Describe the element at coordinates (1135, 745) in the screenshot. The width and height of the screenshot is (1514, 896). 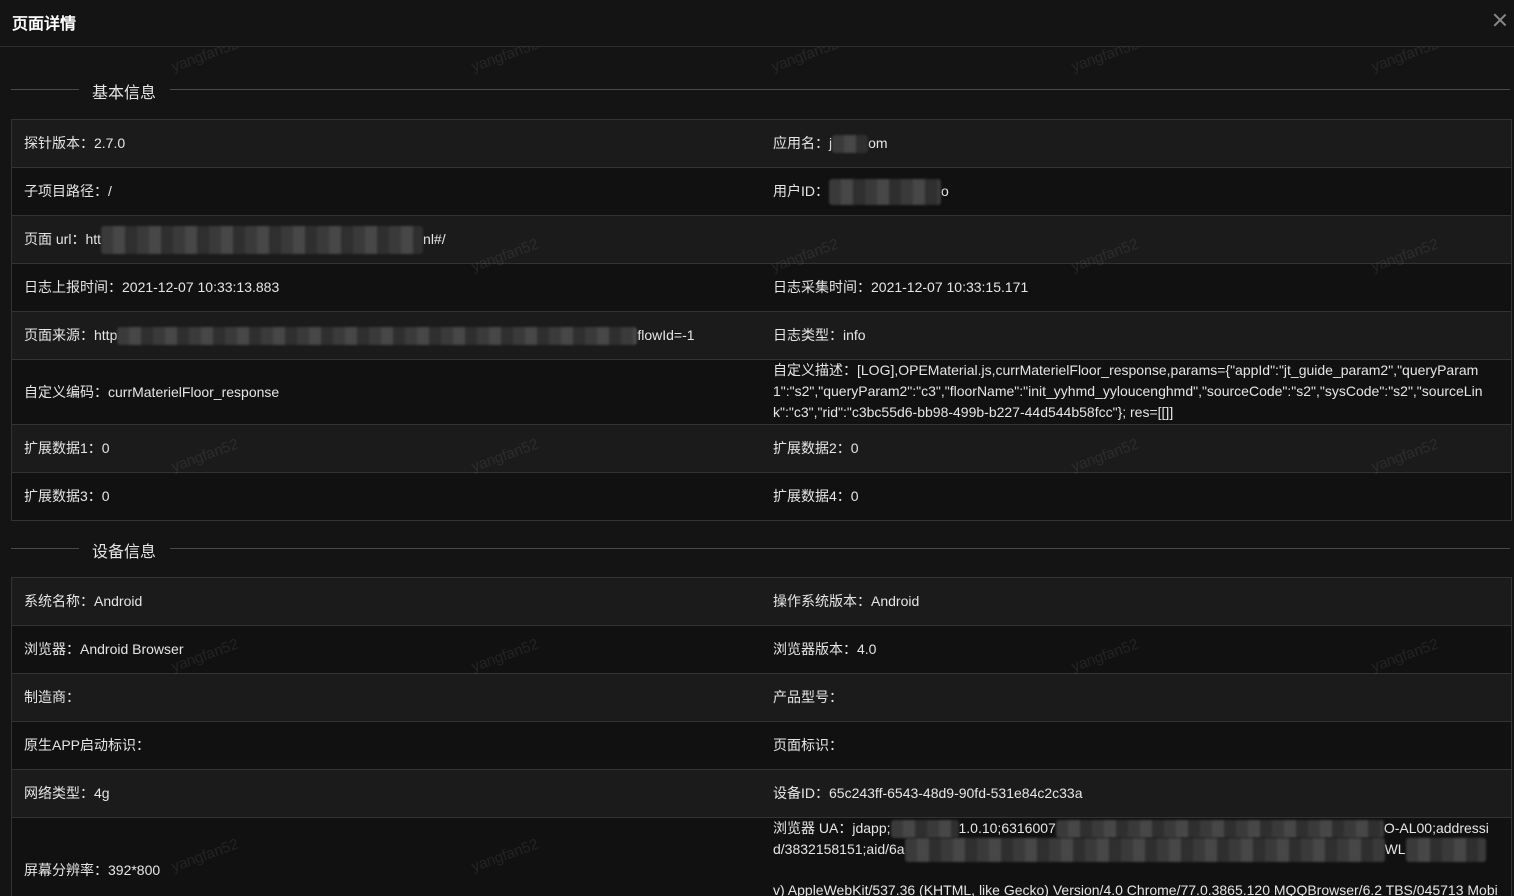
I see `field-page-flag: 页面标识：` at that location.